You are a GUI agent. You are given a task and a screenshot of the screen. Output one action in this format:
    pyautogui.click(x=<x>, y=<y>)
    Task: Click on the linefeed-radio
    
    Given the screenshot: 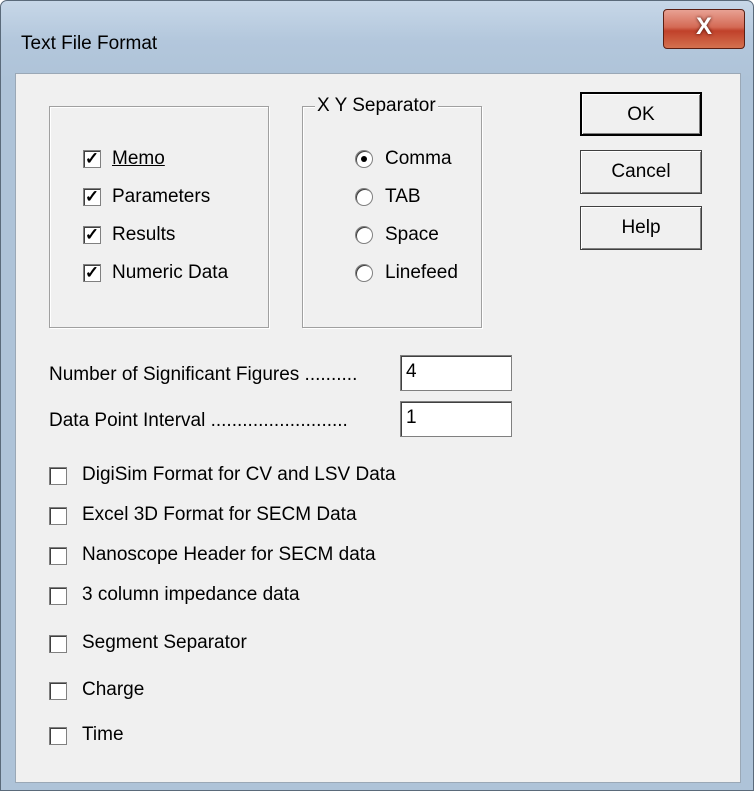 What is the action you would take?
    pyautogui.click(x=364, y=273)
    